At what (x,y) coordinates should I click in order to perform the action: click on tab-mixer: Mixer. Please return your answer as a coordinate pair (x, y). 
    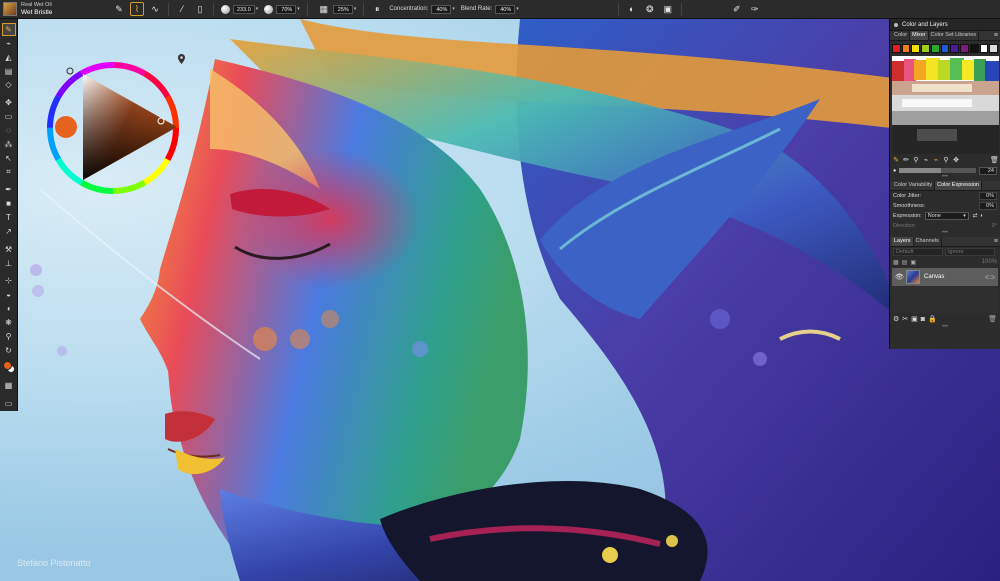
    Looking at the image, I should click on (919, 35).